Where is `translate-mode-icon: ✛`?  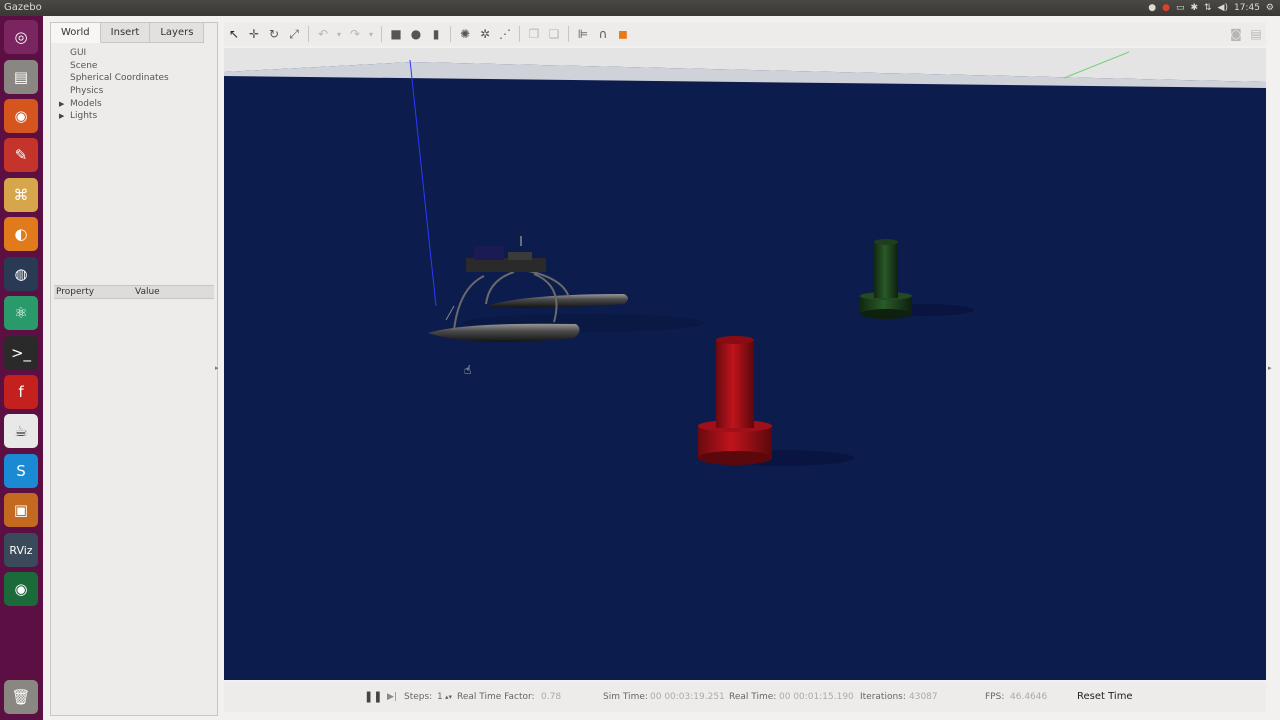 translate-mode-icon: ✛ is located at coordinates (254, 34).